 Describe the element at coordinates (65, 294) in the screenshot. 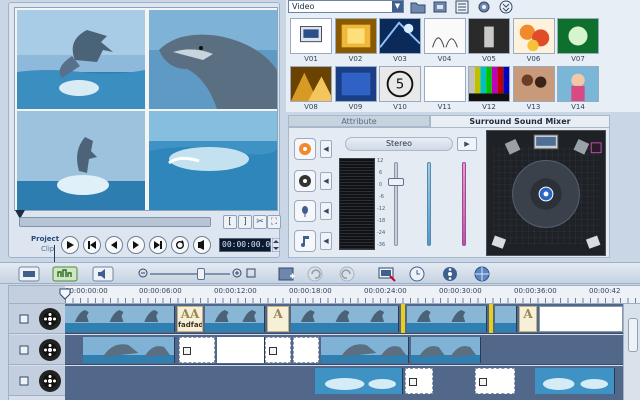

I see `playhead` at that location.